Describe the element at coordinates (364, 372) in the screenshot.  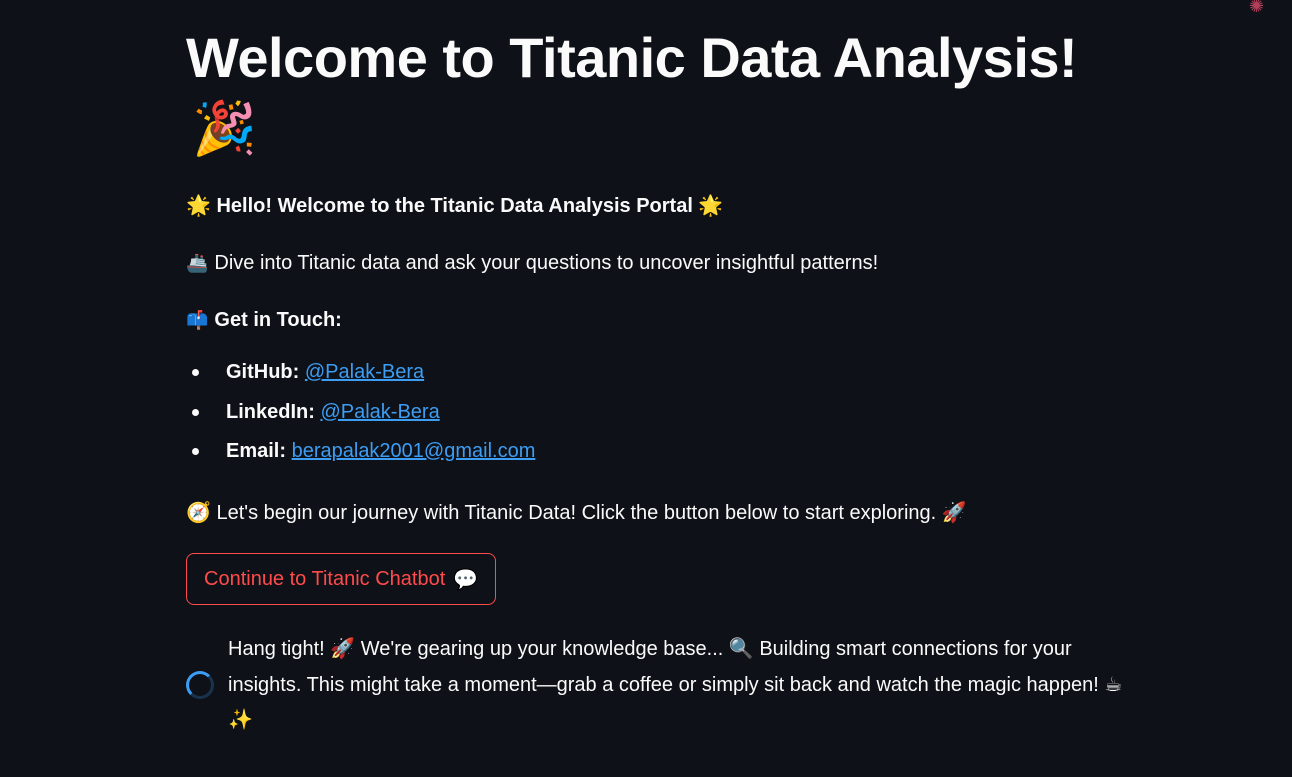
I see `github-link: @Palak-Bera` at that location.